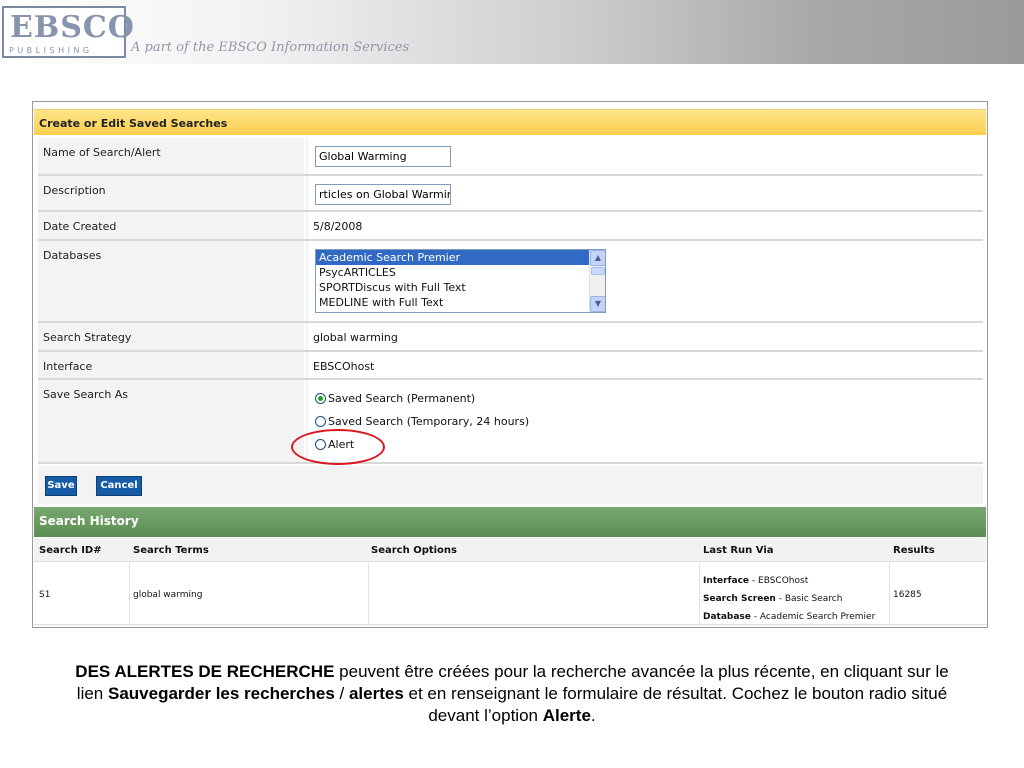 The width and height of the screenshot is (1024, 768). I want to click on databases-label: Databases, so click(172, 281).